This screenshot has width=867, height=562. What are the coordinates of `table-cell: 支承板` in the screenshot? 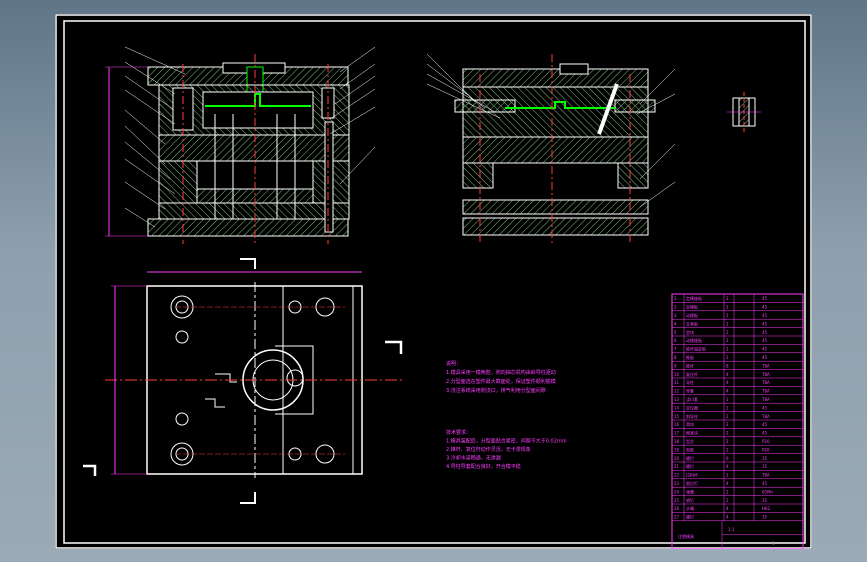 It's located at (692, 323).